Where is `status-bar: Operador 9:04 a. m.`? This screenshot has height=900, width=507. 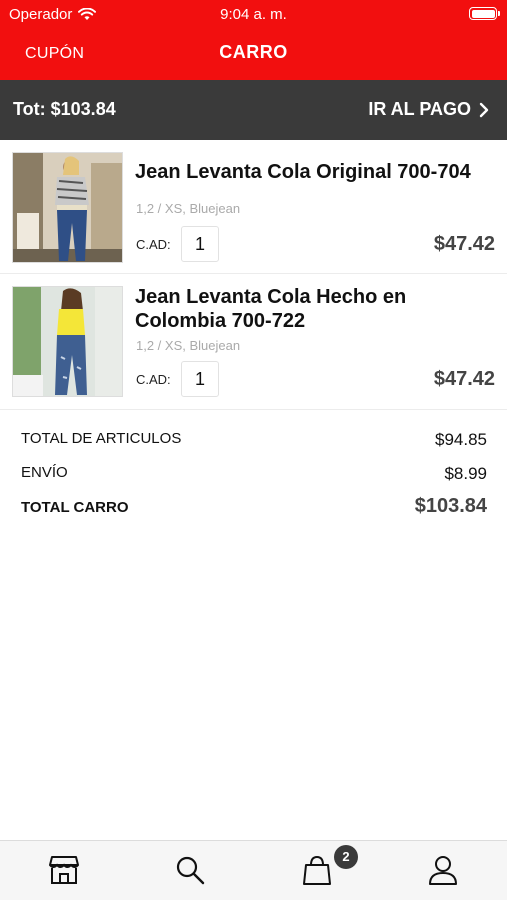
status-bar: Operador 9:04 a. m. is located at coordinates (253, 14).